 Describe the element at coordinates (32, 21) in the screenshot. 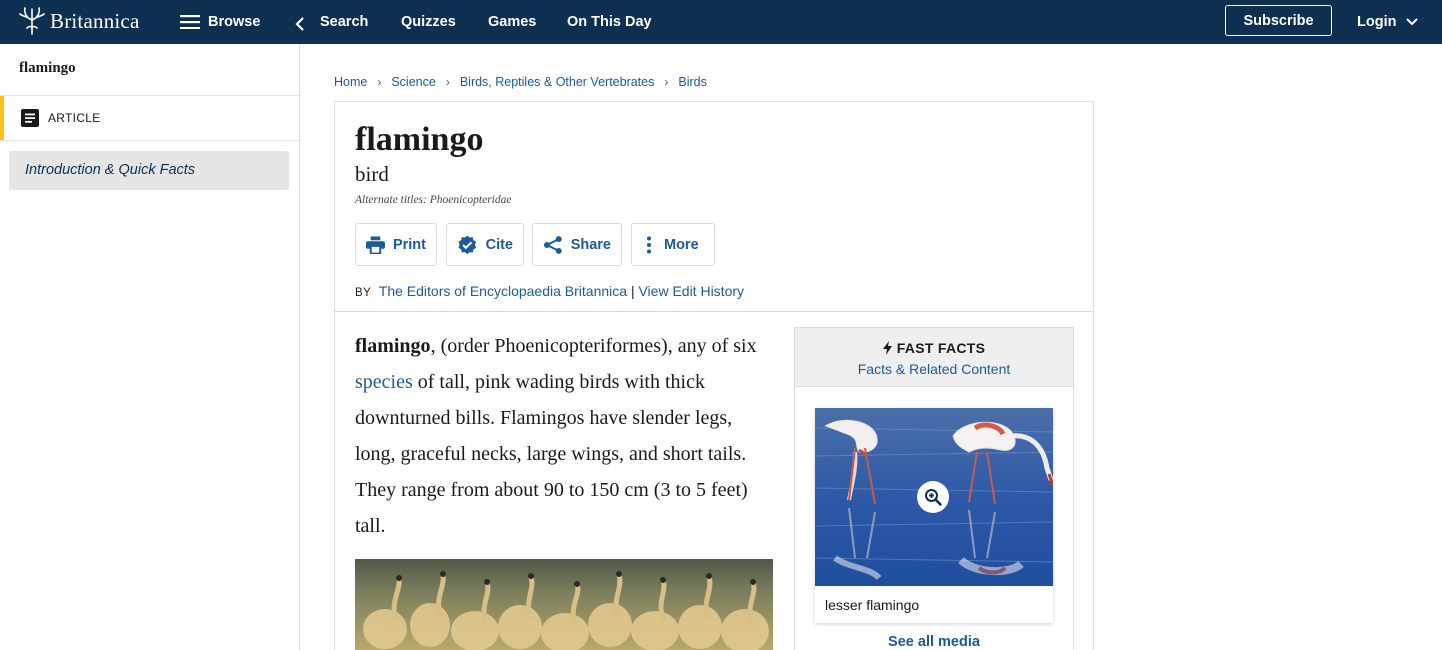

I see `thistle-logo-icon` at that location.